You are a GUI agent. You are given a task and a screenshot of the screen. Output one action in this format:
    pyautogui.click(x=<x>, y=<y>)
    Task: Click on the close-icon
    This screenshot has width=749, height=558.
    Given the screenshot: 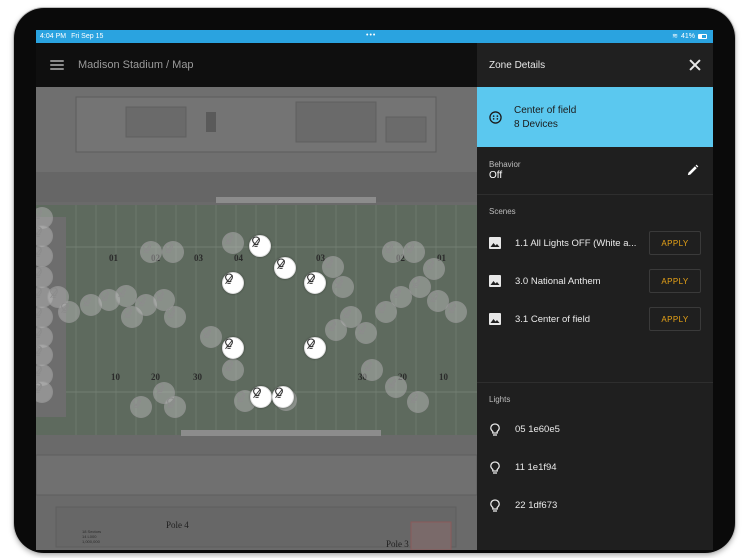 What is the action you would take?
    pyautogui.click(x=695, y=65)
    